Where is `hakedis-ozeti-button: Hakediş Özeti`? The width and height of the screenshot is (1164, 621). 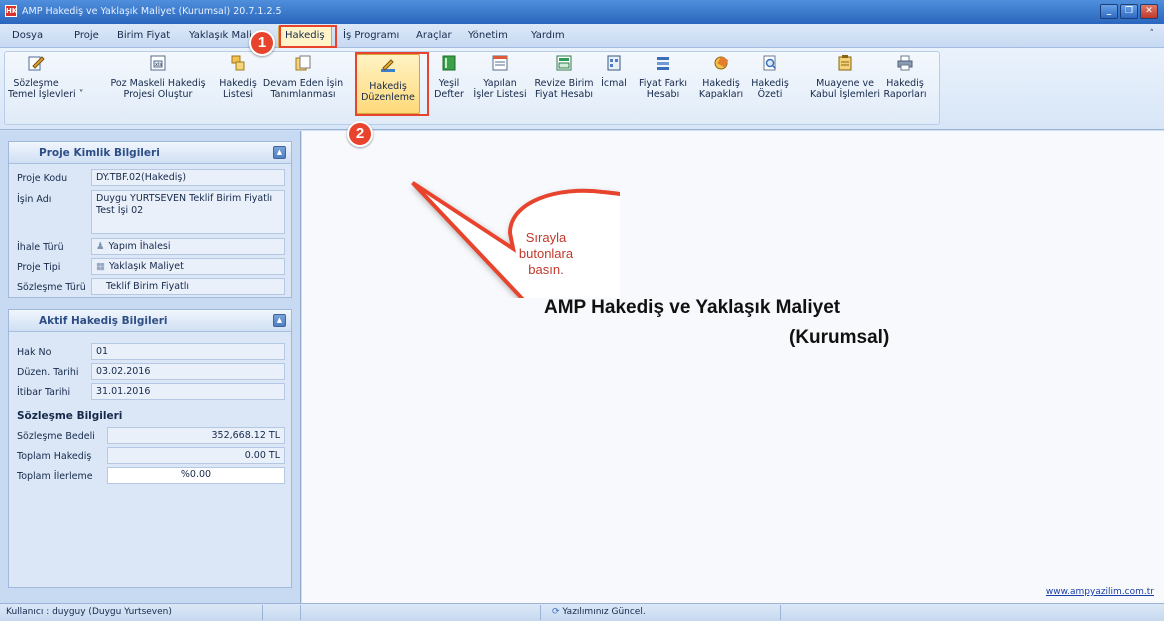
hakedis-ozeti-button: Hakediş Özeti is located at coordinates (770, 77).